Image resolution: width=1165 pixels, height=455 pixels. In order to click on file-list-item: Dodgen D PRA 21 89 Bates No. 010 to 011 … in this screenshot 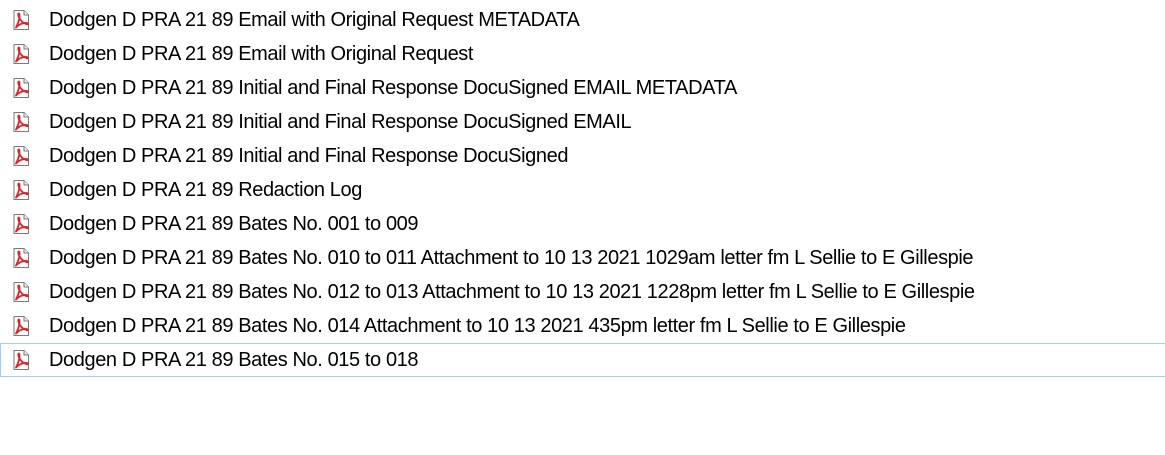, I will do `click(582, 258)`.